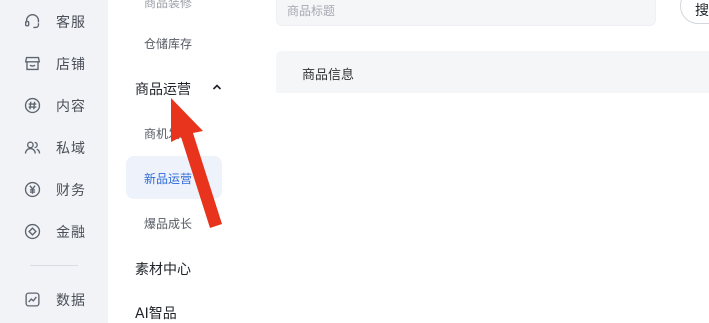 This screenshot has height=323, width=709. I want to click on hashtag-icon, so click(32, 105).